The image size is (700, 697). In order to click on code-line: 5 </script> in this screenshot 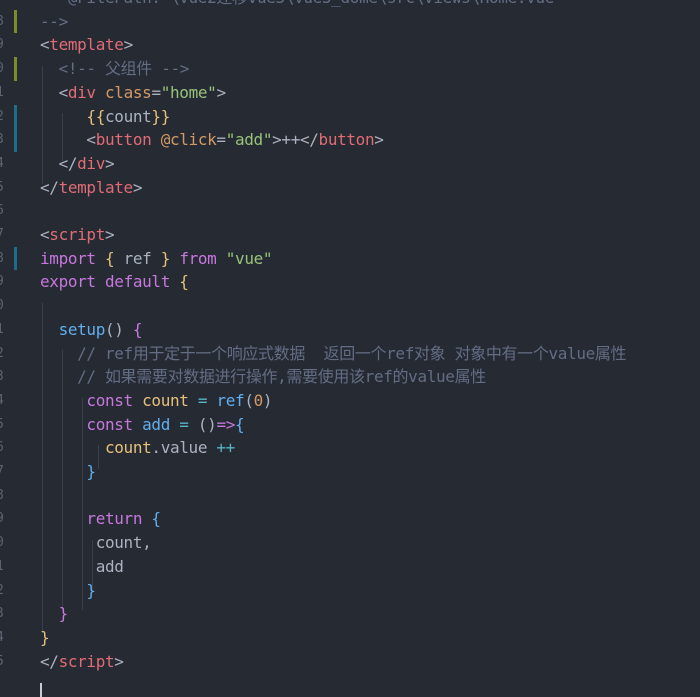, I will do `click(350, 662)`.